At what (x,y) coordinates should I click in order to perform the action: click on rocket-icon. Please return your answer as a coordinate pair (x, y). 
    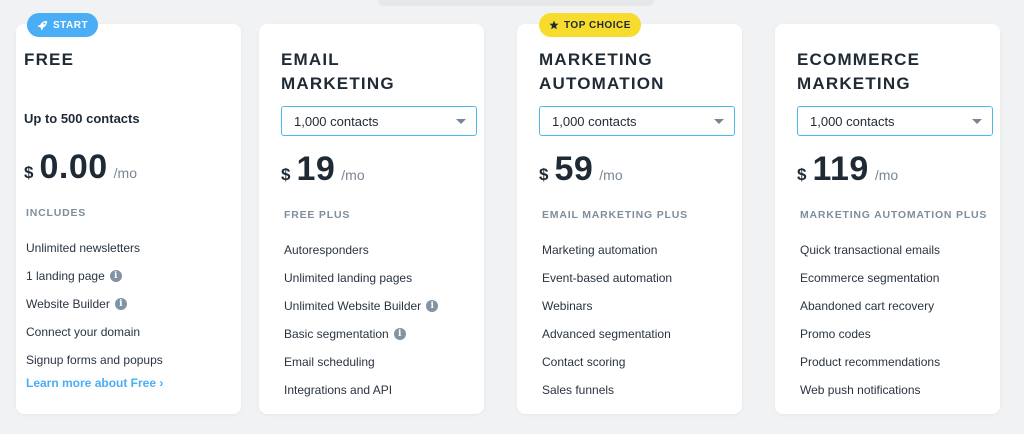
    Looking at the image, I should click on (42, 25).